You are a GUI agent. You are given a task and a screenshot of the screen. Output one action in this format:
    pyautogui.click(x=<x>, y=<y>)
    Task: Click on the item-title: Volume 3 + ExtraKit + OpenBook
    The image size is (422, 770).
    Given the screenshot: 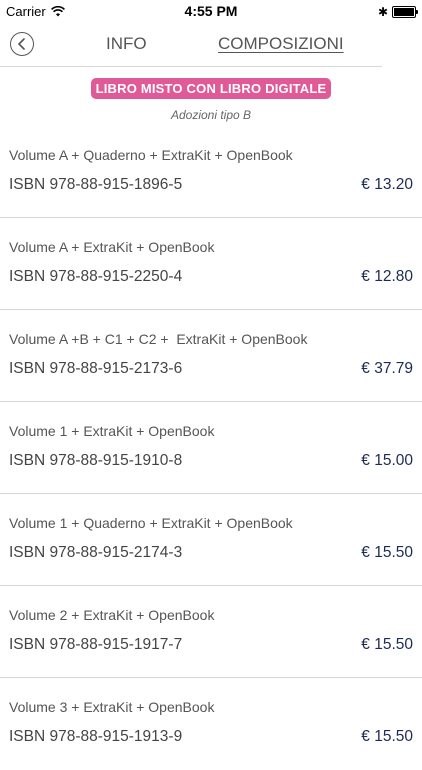 What is the action you would take?
    pyautogui.click(x=112, y=707)
    